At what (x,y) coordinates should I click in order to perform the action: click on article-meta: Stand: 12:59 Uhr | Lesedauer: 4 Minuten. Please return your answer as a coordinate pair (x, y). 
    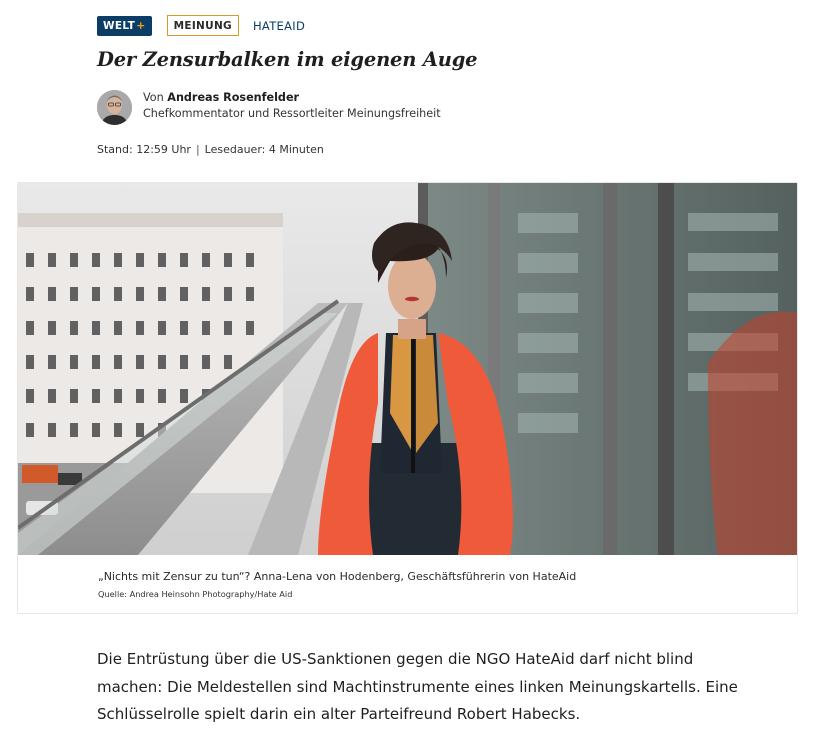
    Looking at the image, I should click on (210, 149).